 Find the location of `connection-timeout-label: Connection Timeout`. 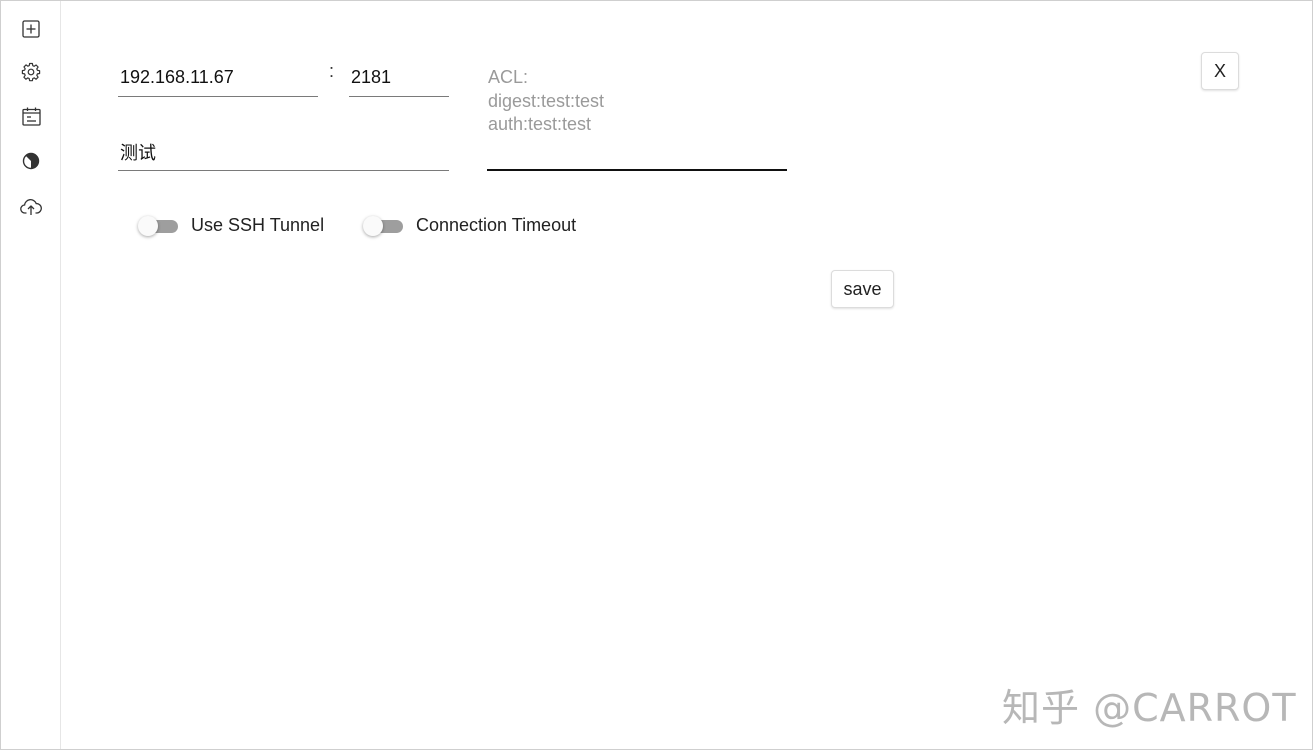

connection-timeout-label: Connection Timeout is located at coordinates (496, 225).